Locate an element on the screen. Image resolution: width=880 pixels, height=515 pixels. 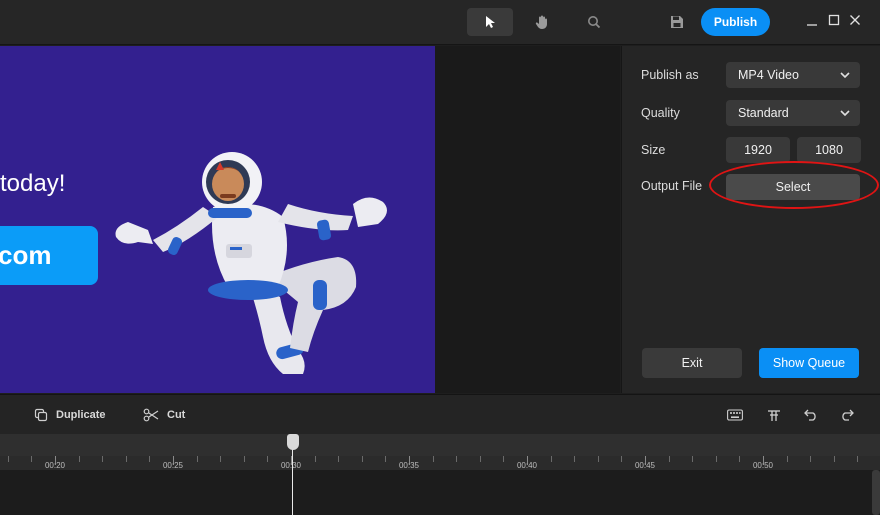
output-file-label: Output File is located at coordinates (672, 186).